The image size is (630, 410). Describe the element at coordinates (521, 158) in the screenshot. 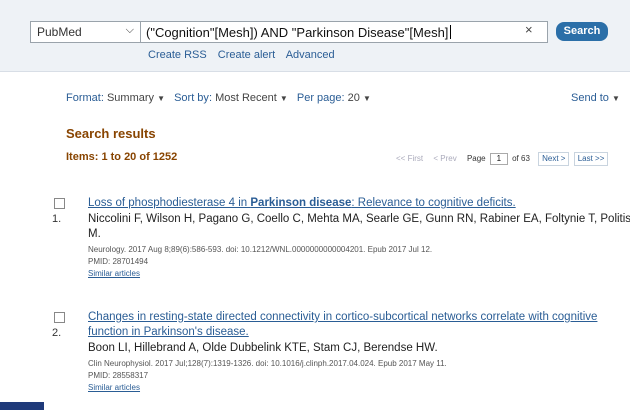

I see `total-pages: of 63` at that location.